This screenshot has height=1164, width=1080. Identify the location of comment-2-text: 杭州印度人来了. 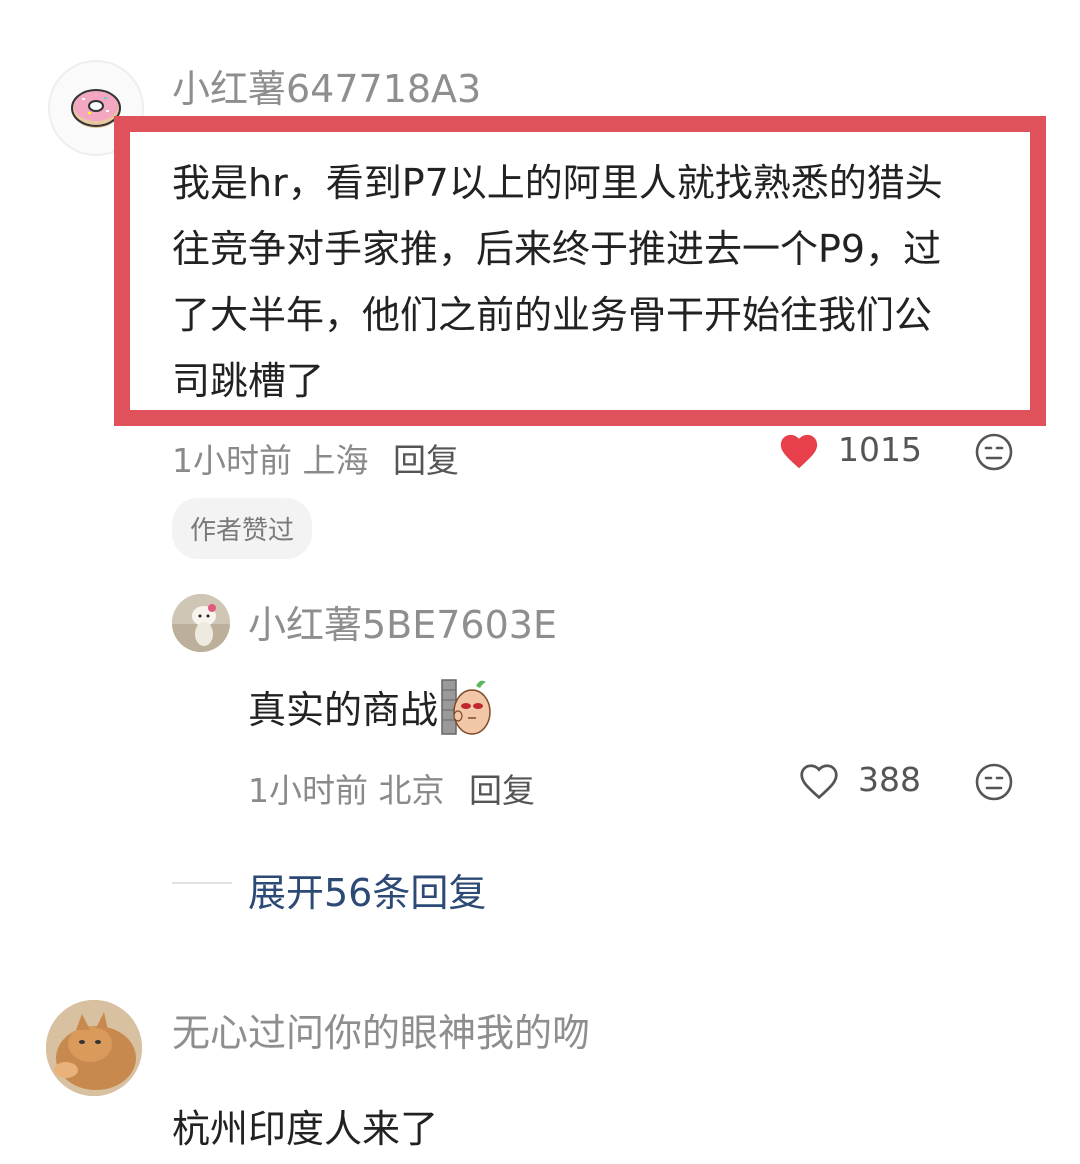
(305, 1125).